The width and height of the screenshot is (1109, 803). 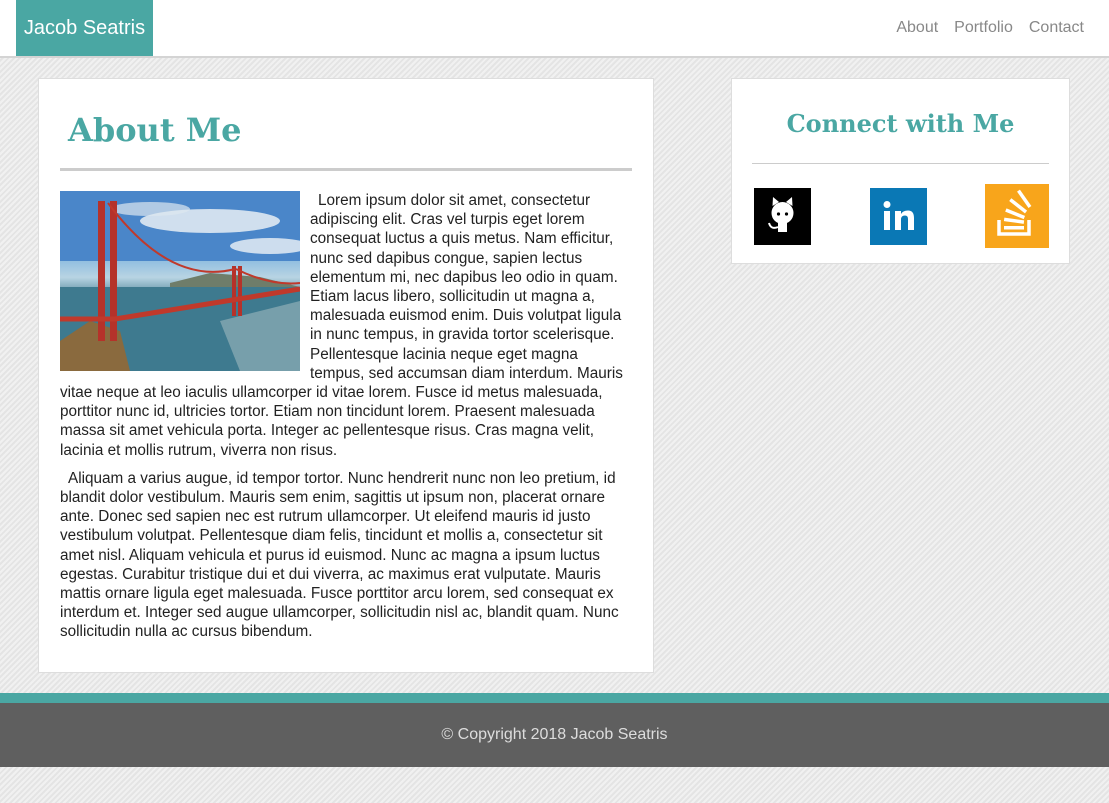 I want to click on connect-card: Connect with Me, so click(x=900, y=171).